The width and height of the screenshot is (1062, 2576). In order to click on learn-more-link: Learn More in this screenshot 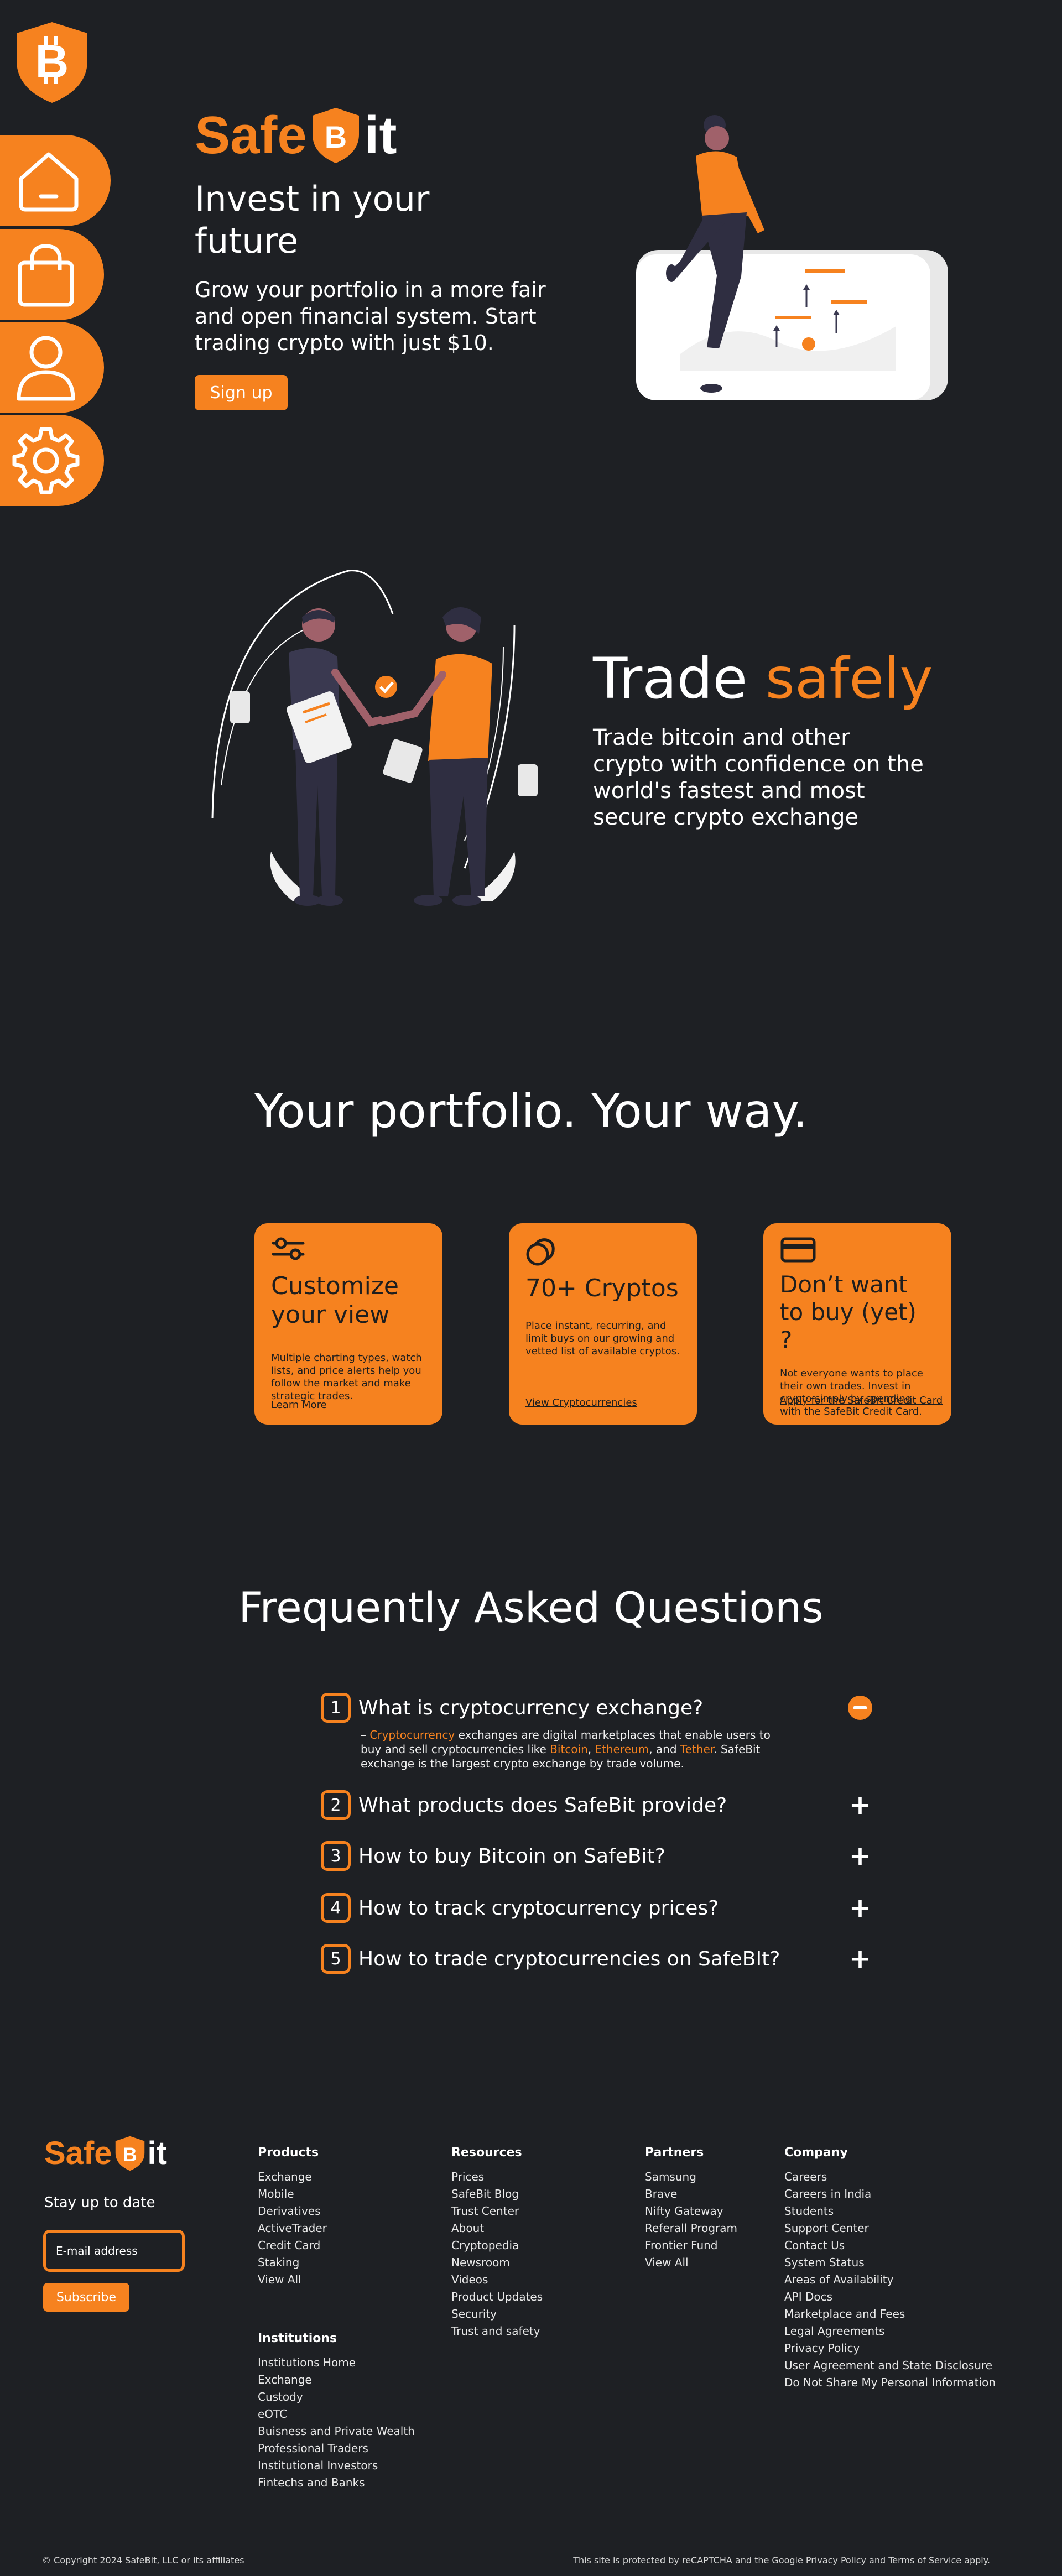, I will do `click(299, 1405)`.